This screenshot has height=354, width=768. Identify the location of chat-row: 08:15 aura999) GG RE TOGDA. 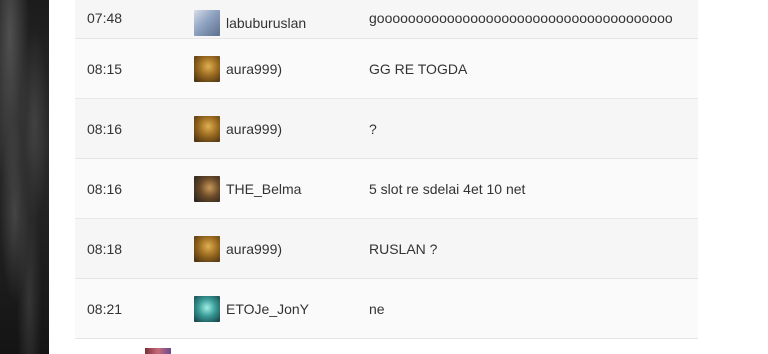
(386, 69).